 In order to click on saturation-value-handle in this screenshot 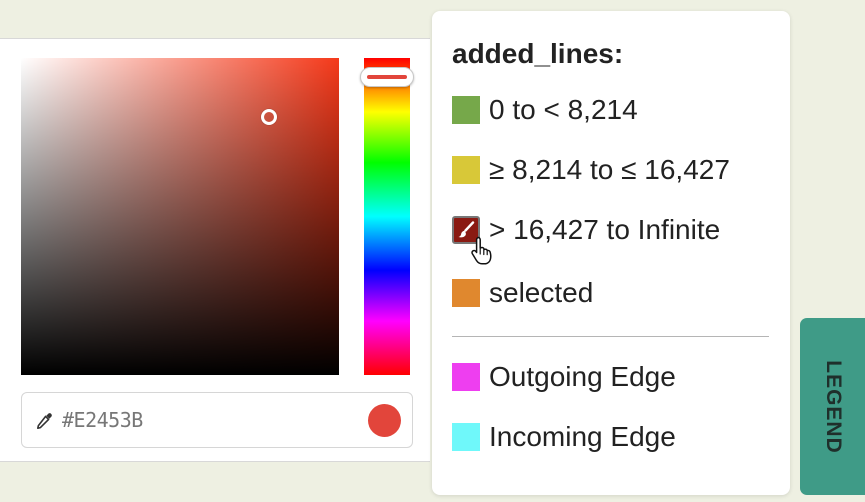, I will do `click(269, 117)`.